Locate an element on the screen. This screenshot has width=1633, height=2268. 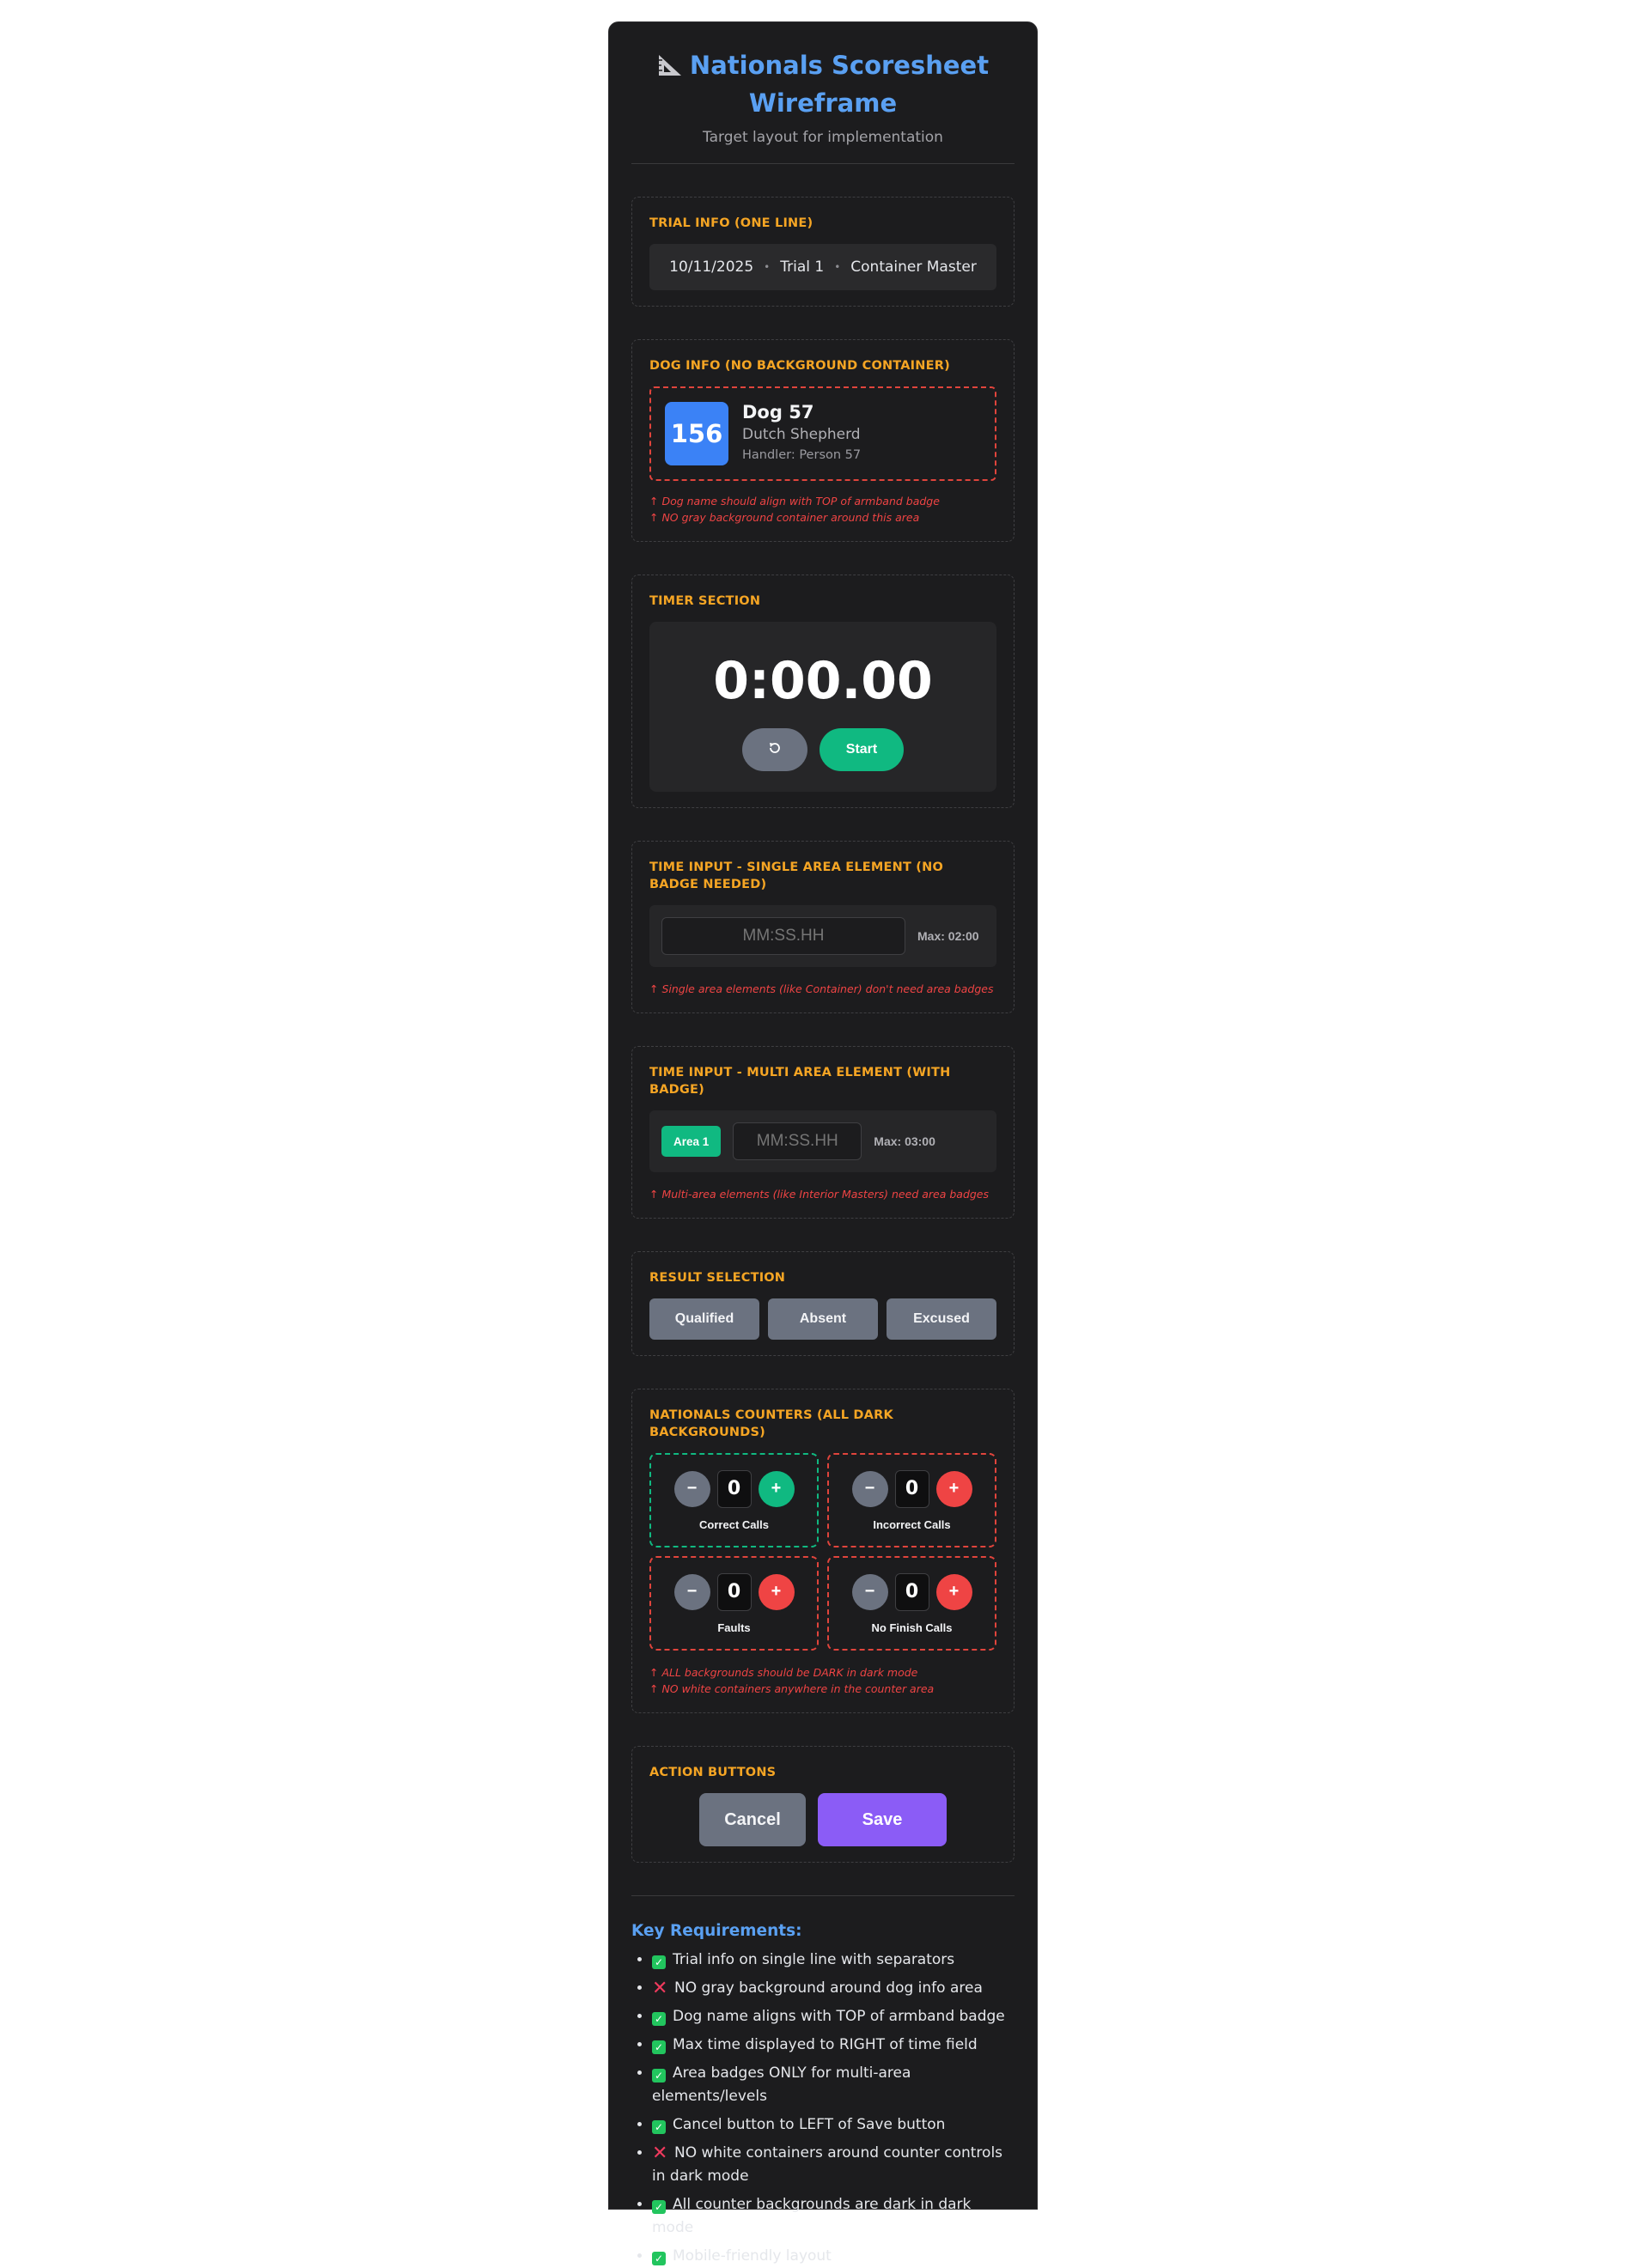
counter-faults: − 0 + Faults is located at coordinates (734, 1603).